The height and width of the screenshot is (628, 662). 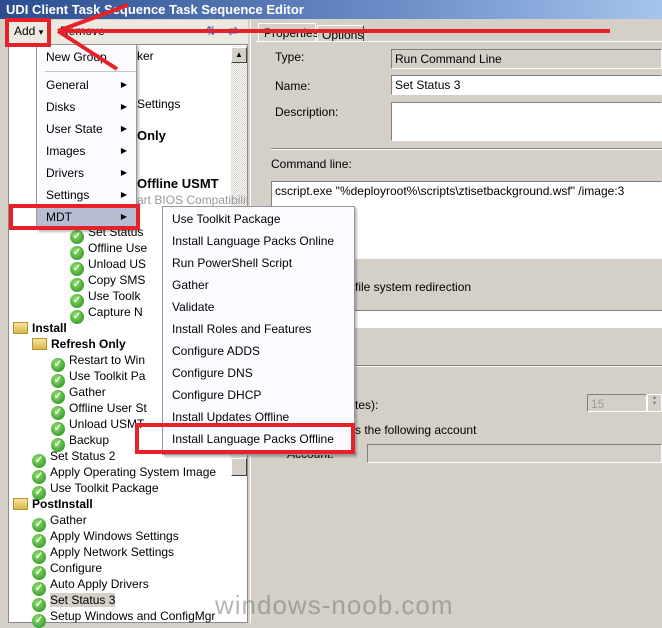 I want to click on annotation-box-add, so click(x=28, y=32).